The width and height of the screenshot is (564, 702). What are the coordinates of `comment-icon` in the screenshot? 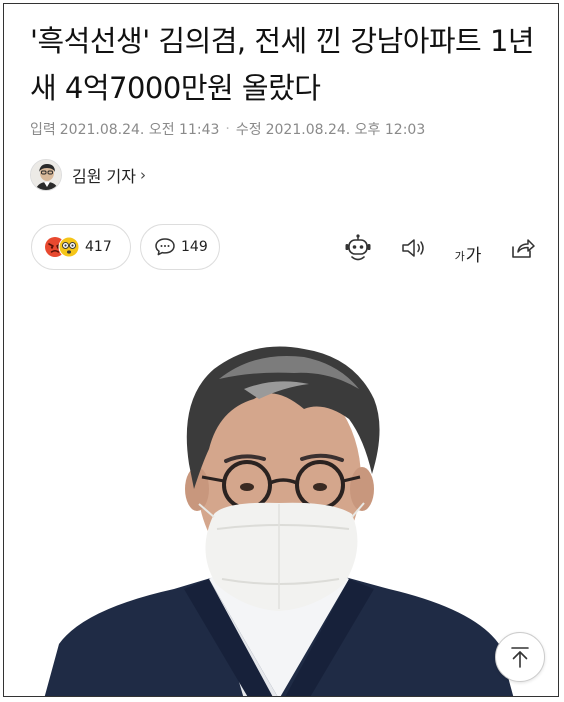 It's located at (165, 247).